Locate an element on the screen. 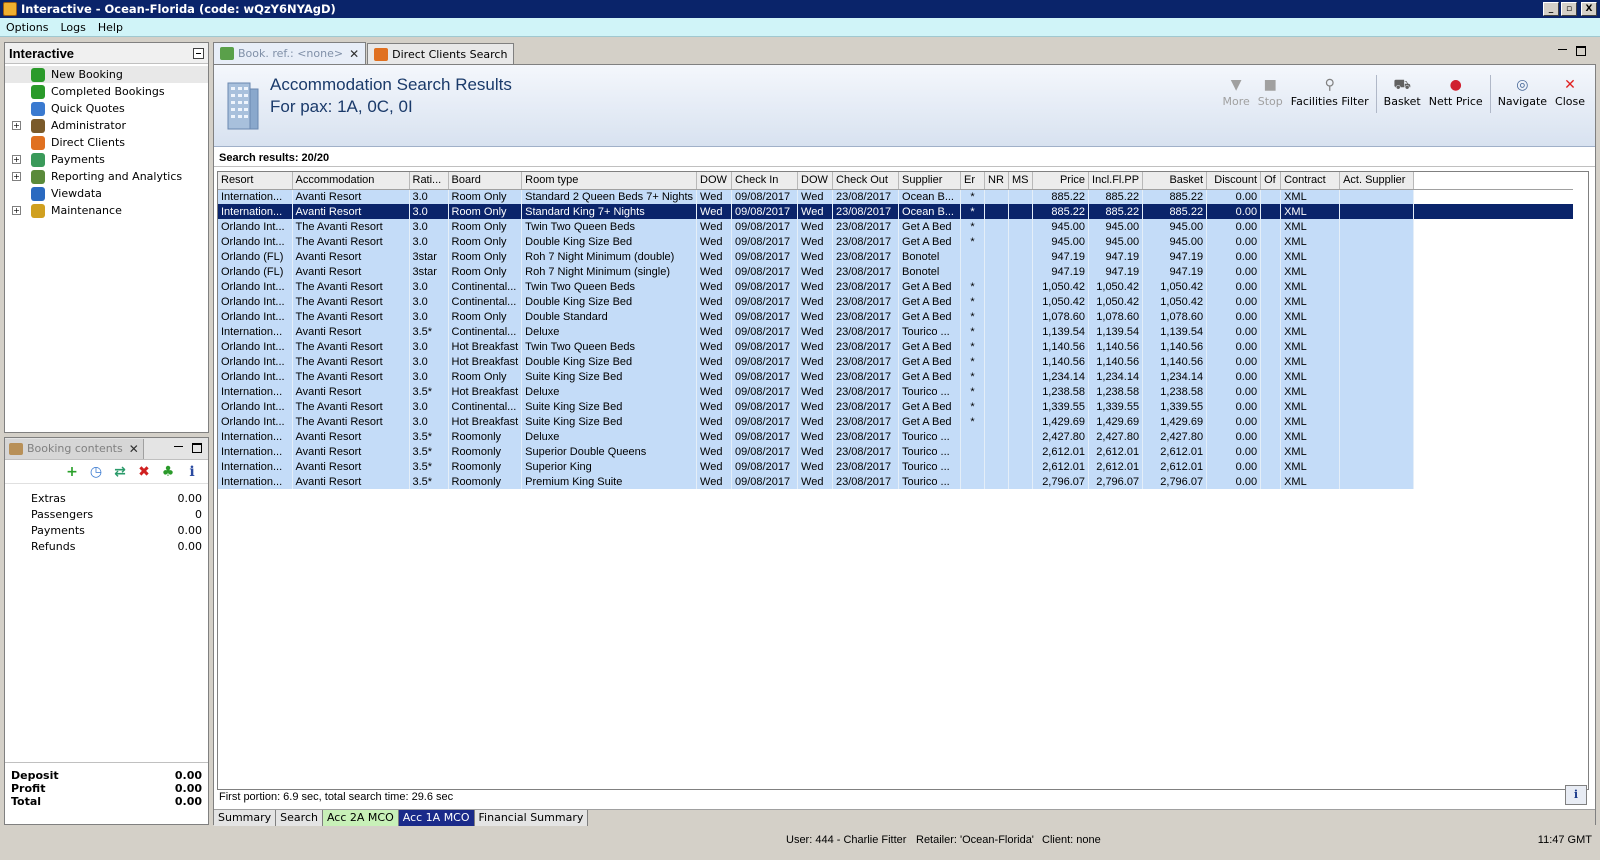  panel-minimize-button is located at coordinates (179, 448).